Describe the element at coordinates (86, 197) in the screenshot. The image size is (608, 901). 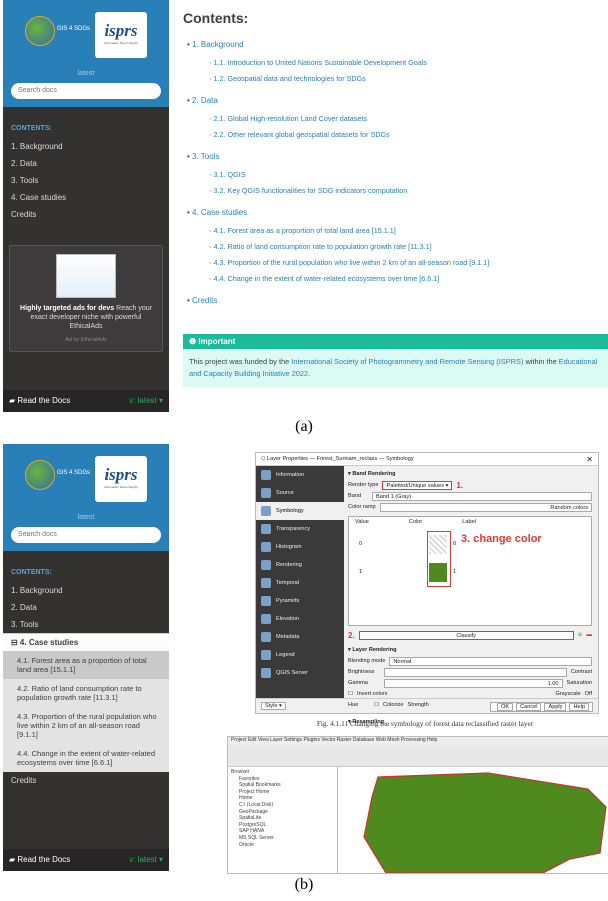
I see `nav-item-case-studies: 4. Case studies` at that location.